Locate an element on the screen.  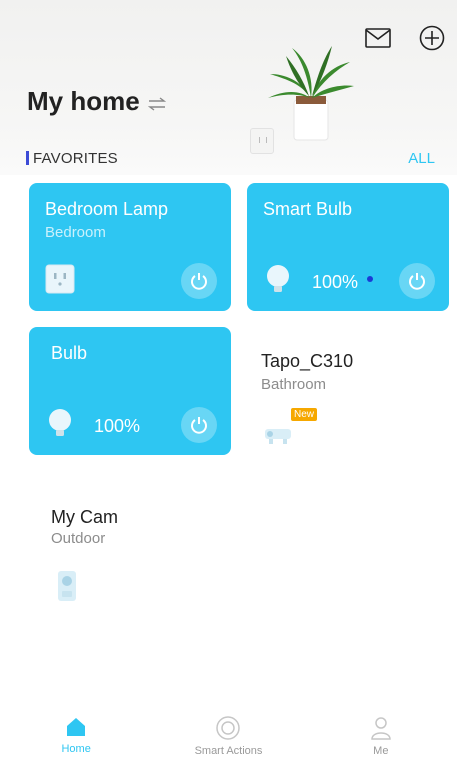
smart-actions-icon is located at coordinates (228, 728).